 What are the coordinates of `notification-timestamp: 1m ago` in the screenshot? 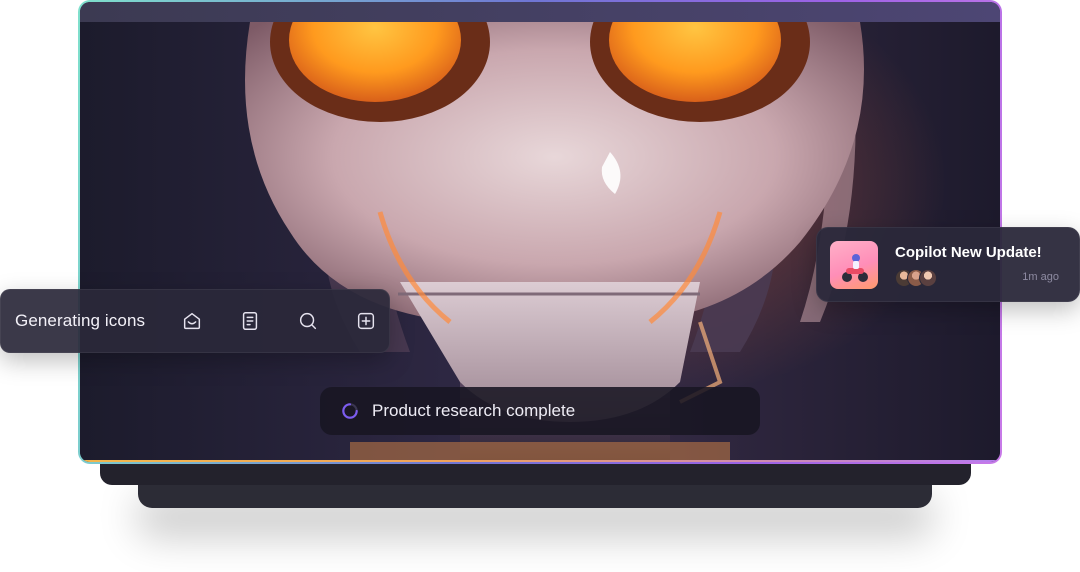 It's located at (1040, 277).